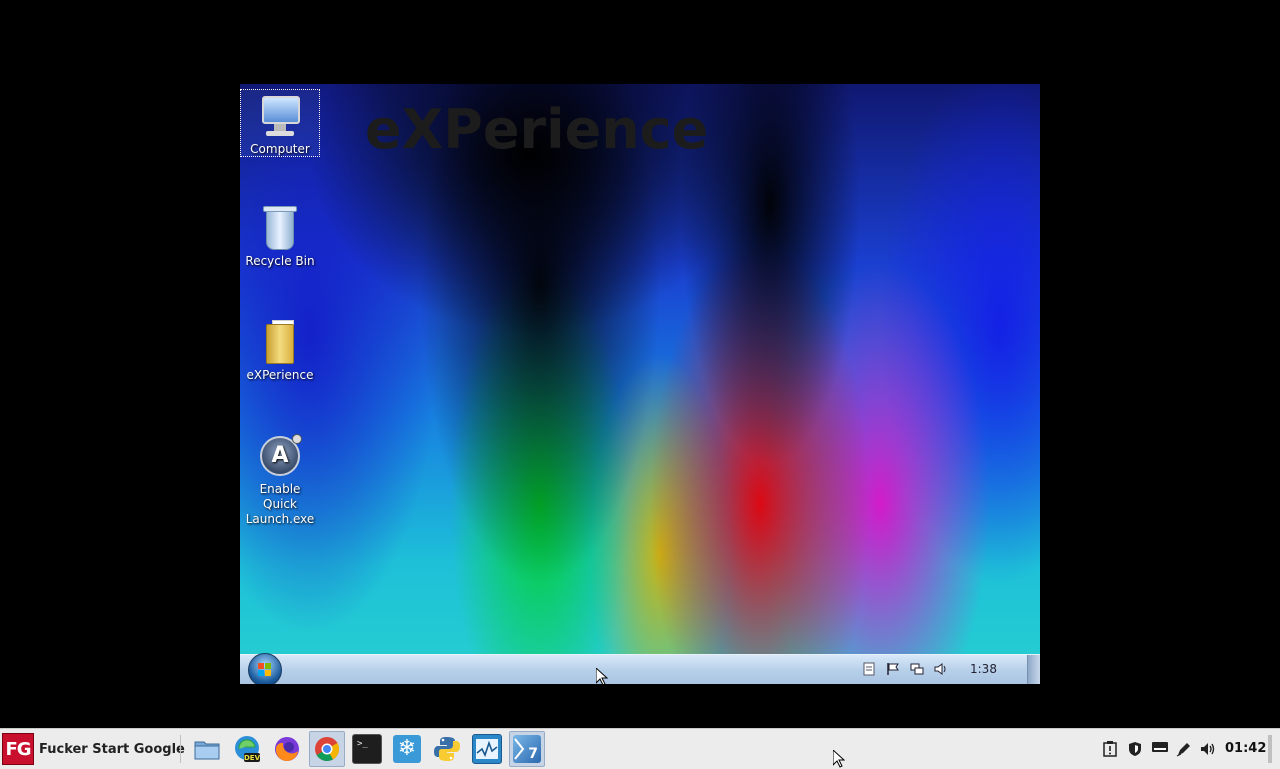 The image size is (1280, 769). Describe the element at coordinates (869, 670) in the screenshot. I see `document-icon` at that location.